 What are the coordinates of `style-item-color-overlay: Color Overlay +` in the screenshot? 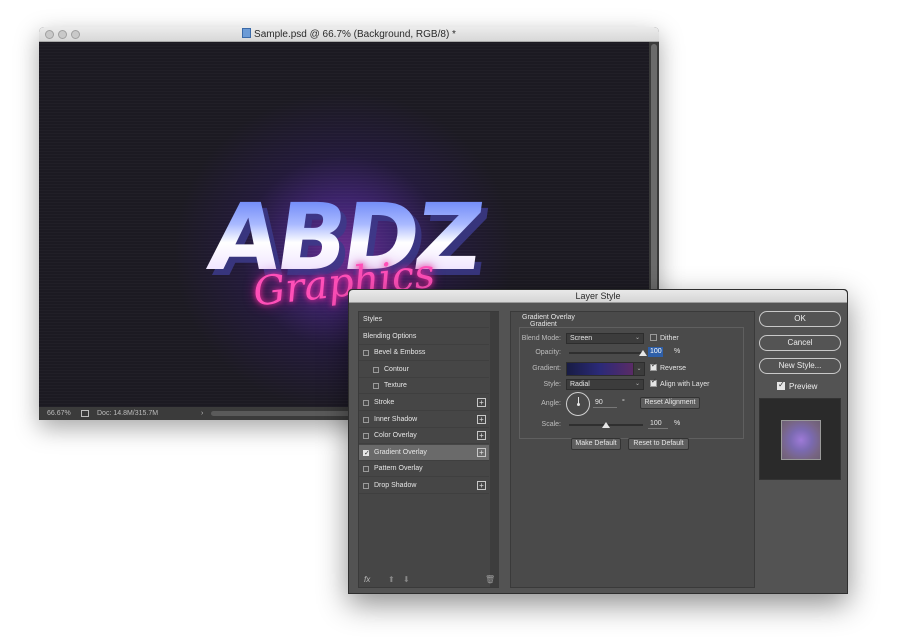 It's located at (424, 436).